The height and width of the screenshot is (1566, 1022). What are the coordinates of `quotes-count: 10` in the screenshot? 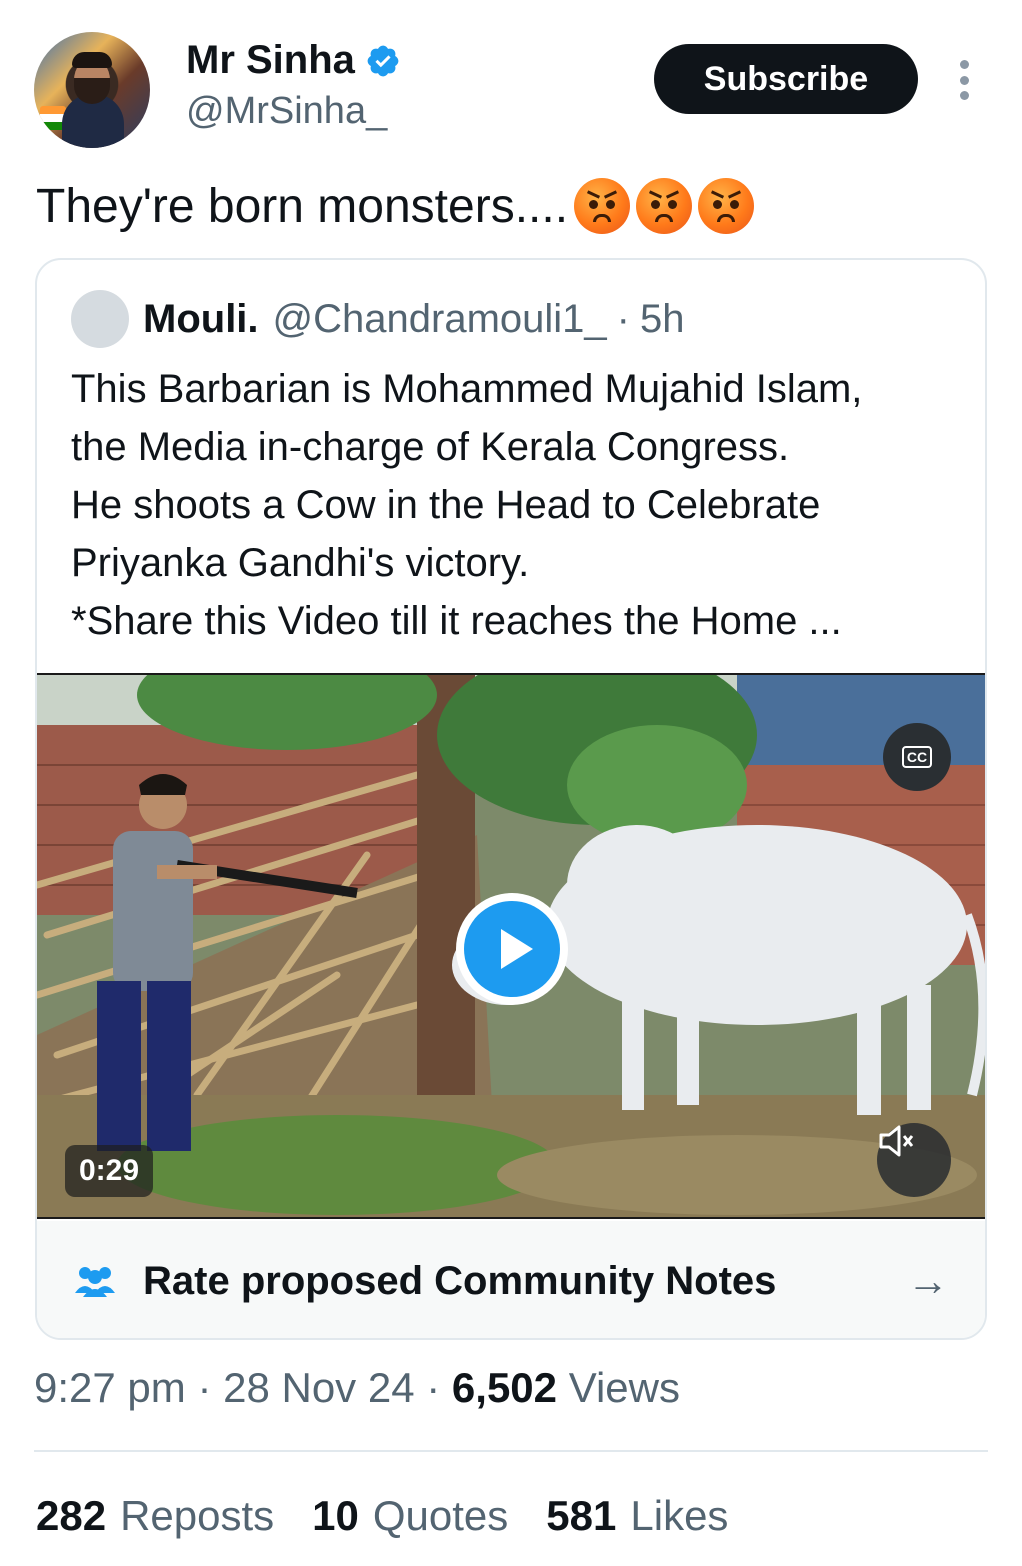 It's located at (335, 1515).